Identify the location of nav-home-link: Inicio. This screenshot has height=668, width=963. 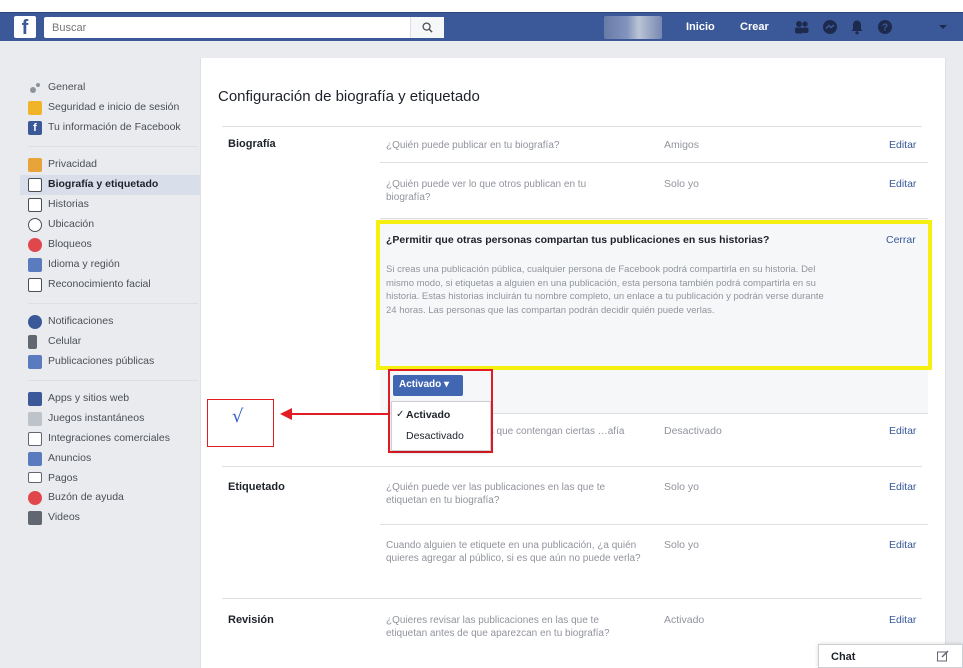
(700, 27).